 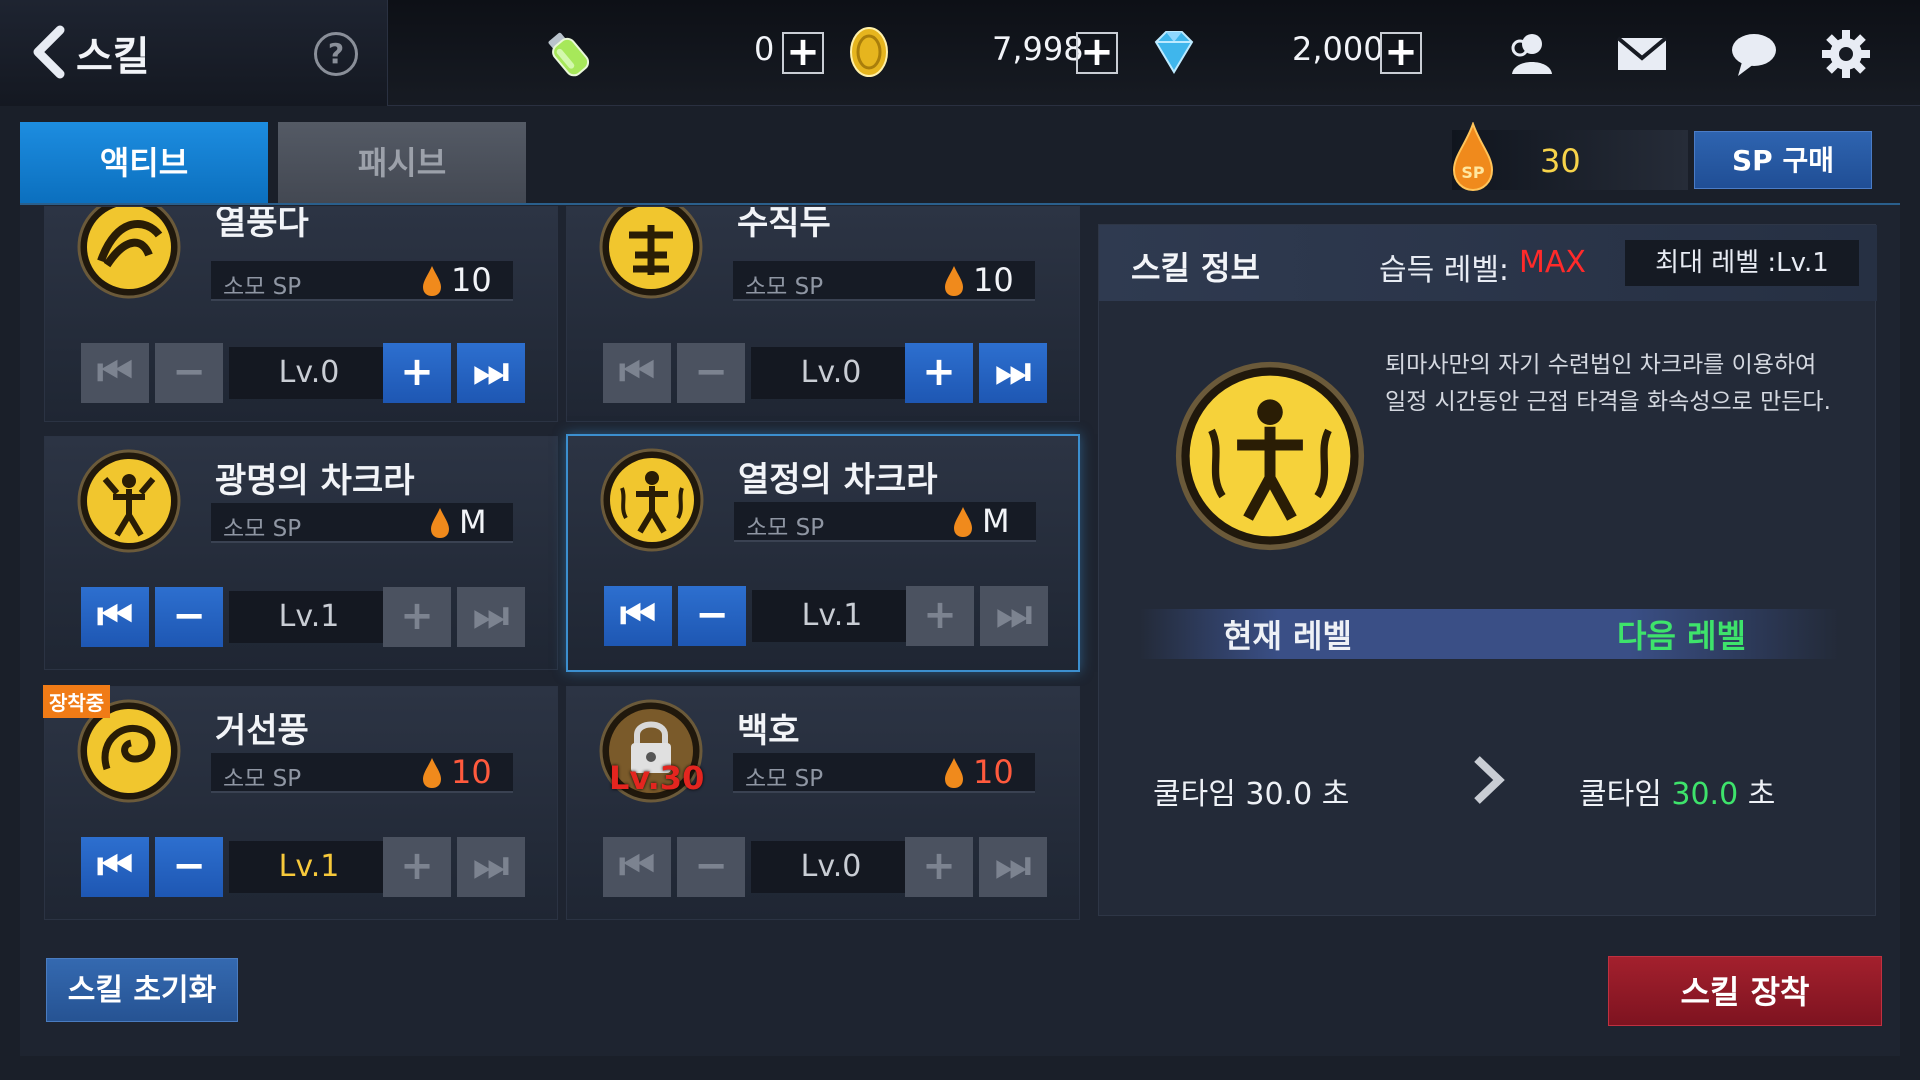 What do you see at coordinates (768, 731) in the screenshot?
I see `skill-name: 백호` at bounding box center [768, 731].